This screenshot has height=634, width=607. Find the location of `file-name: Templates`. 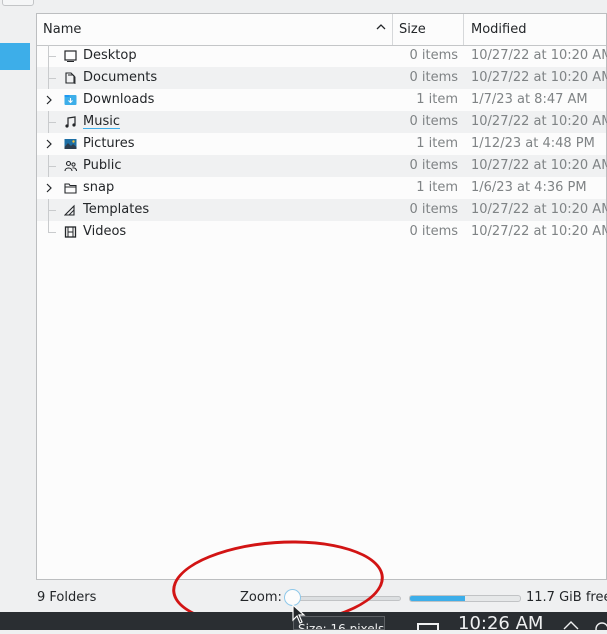

file-name: Templates is located at coordinates (116, 209).